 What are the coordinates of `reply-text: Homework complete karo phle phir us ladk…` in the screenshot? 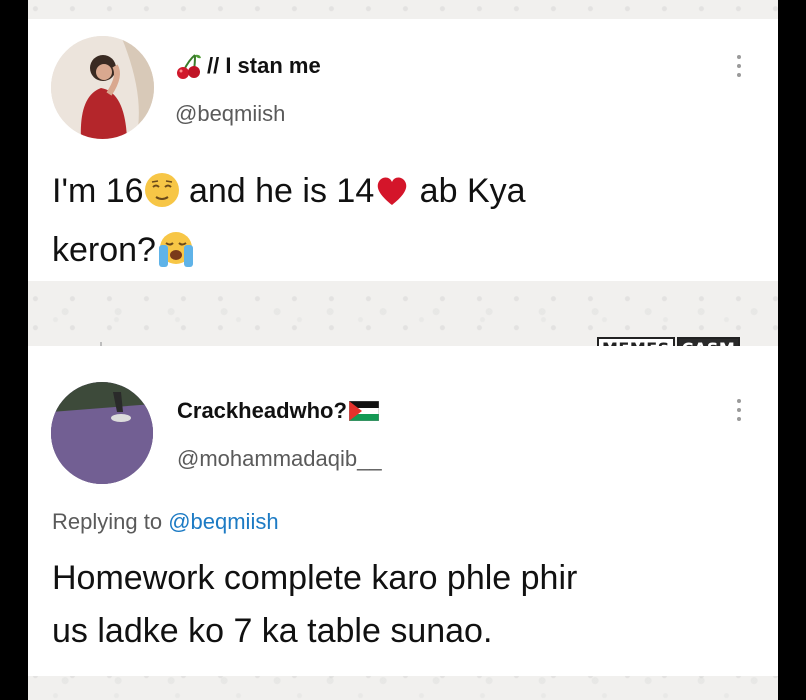 It's located at (314, 605).